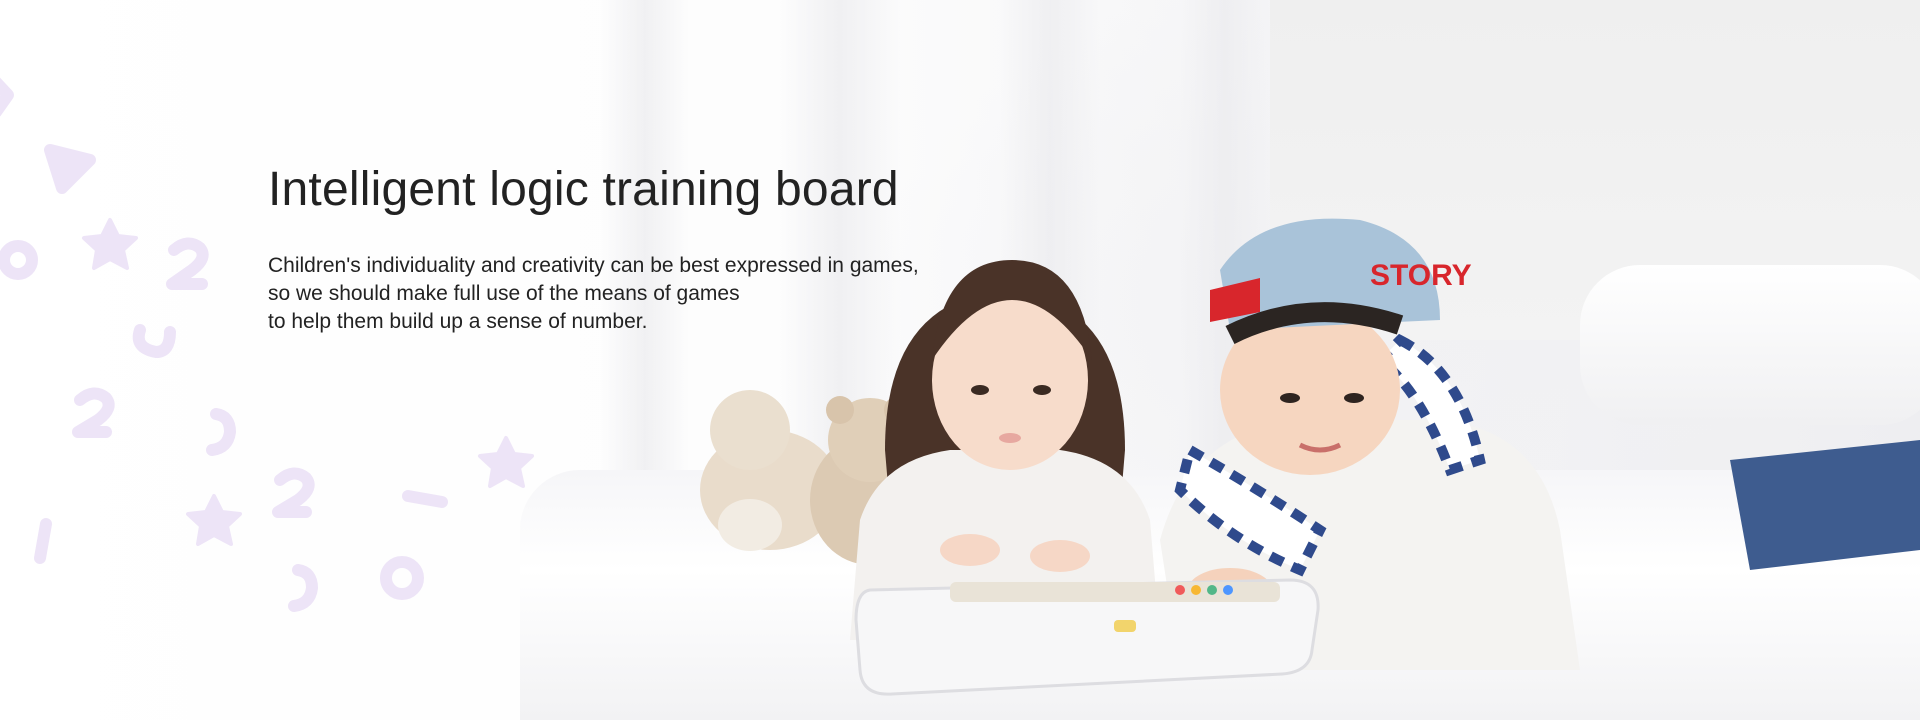 The image size is (1920, 720). Describe the element at coordinates (1421, 275) in the screenshot. I see `cap-text: STORY` at that location.